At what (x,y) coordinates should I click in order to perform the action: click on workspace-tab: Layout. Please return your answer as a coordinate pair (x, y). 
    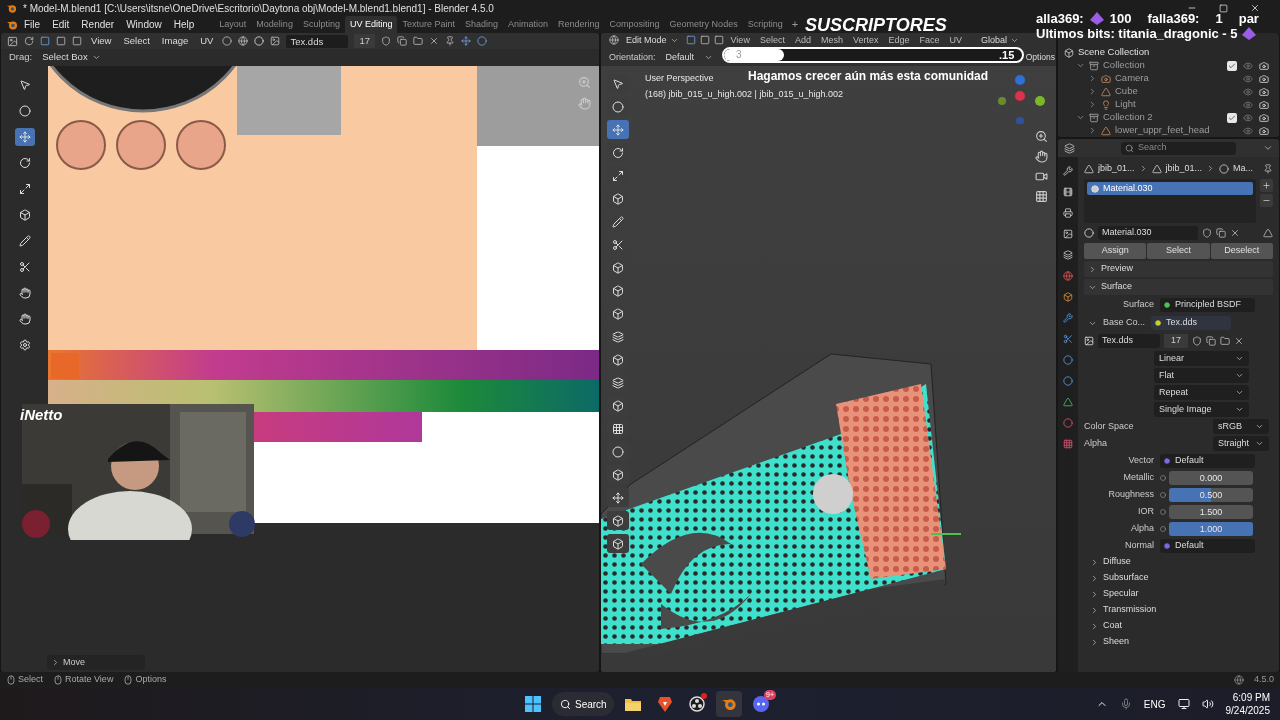
    Looking at the image, I should click on (233, 24).